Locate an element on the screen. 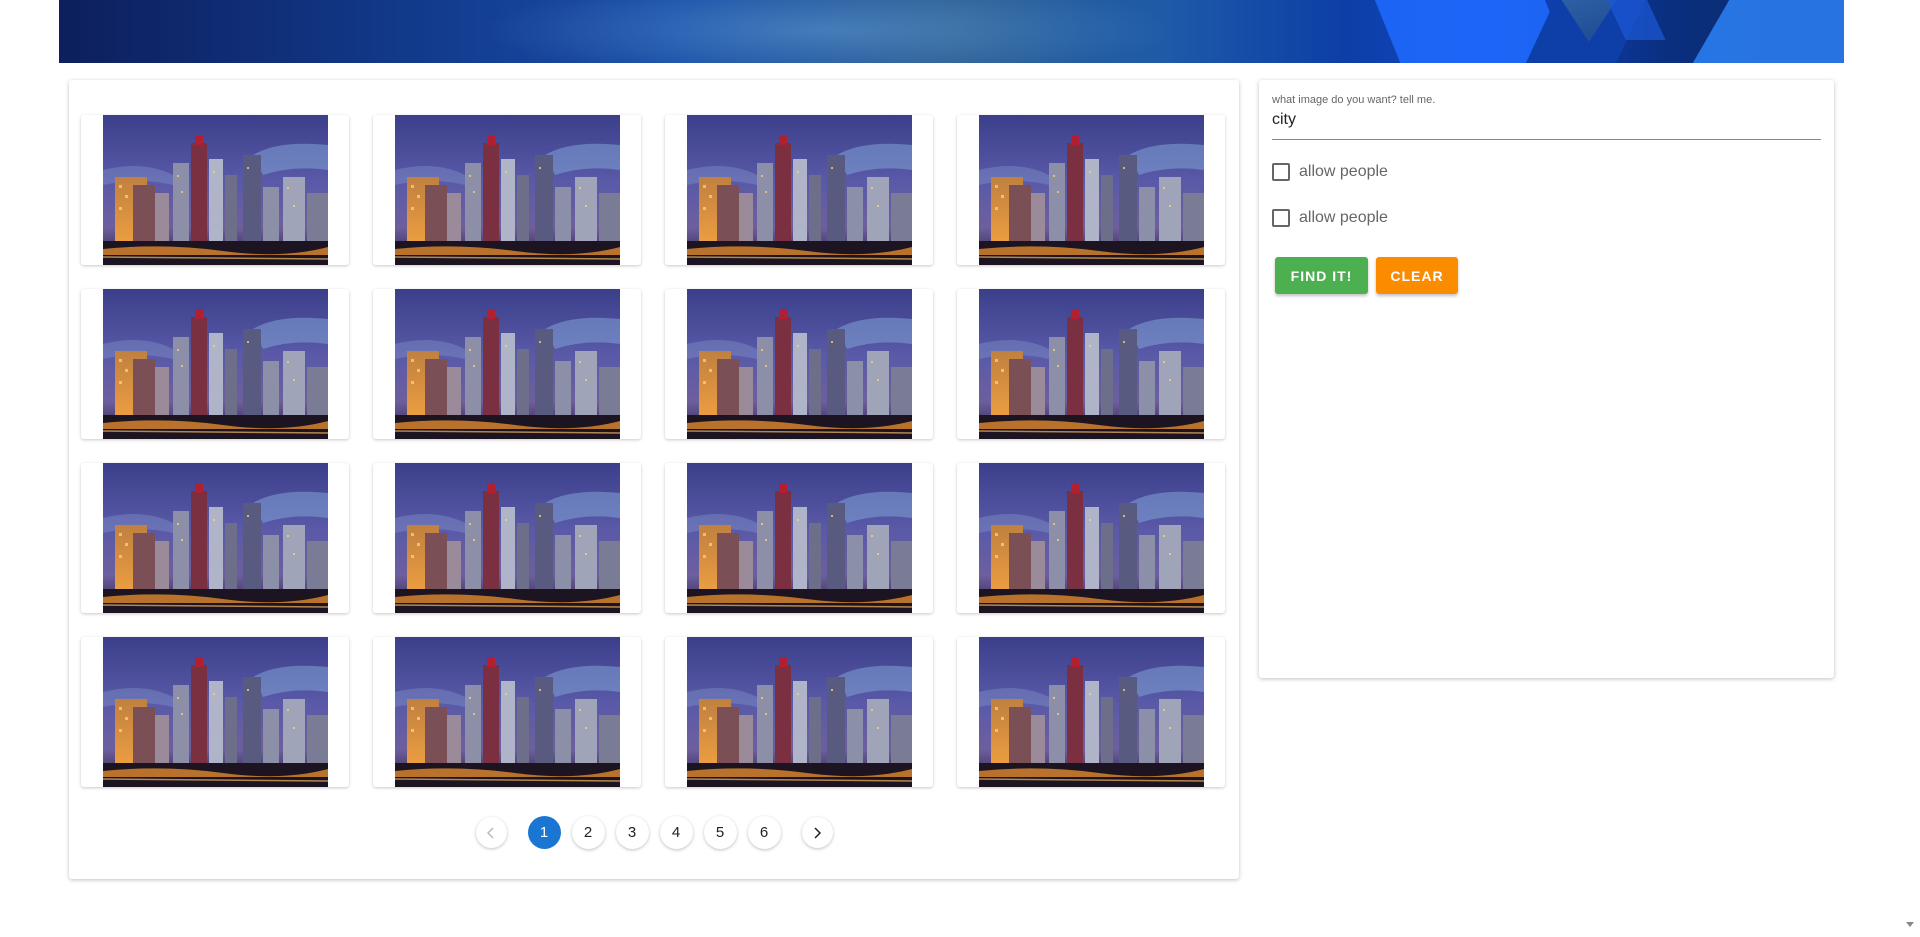 This screenshot has height=937, width=1920. page-button-5: 5 is located at coordinates (720, 832).